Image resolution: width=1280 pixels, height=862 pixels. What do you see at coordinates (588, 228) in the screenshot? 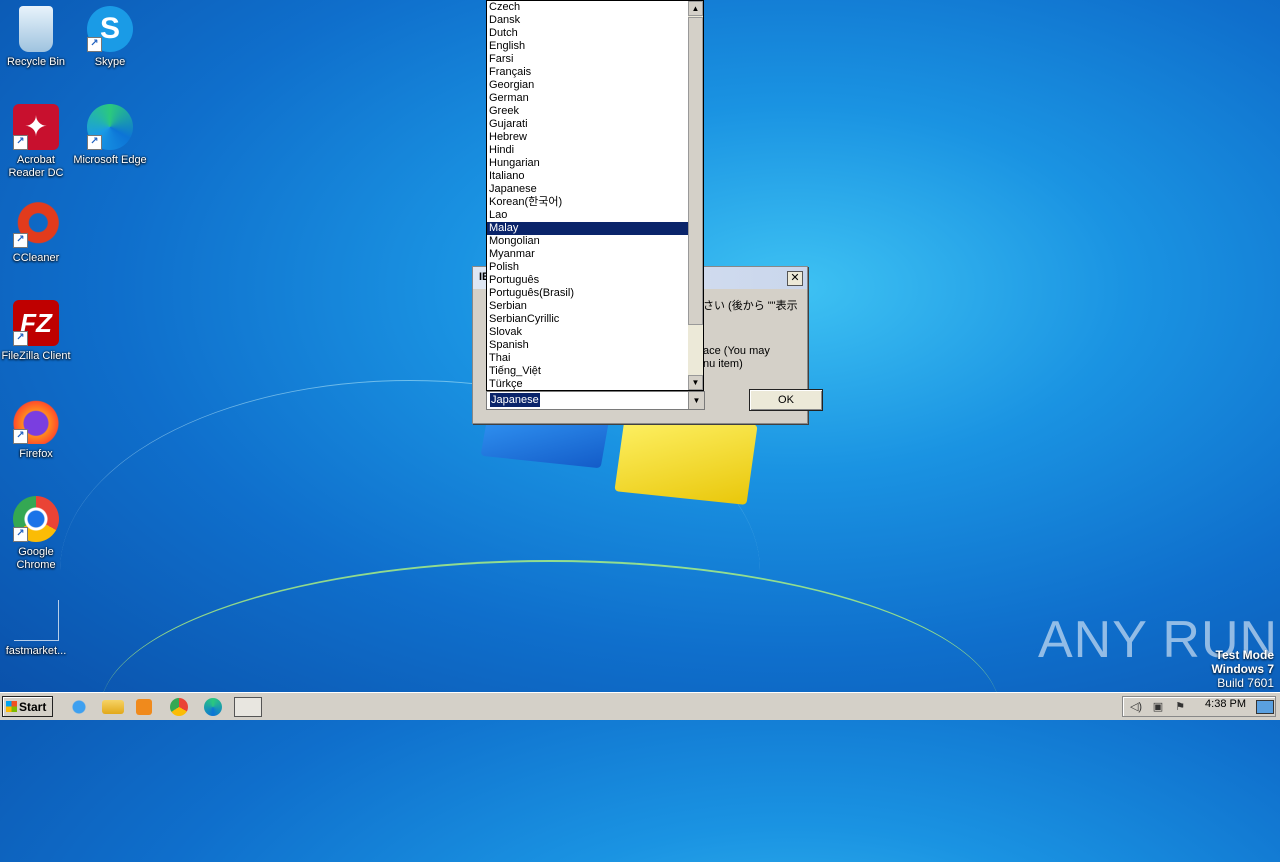
I see `language-option: Malay` at bounding box center [588, 228].